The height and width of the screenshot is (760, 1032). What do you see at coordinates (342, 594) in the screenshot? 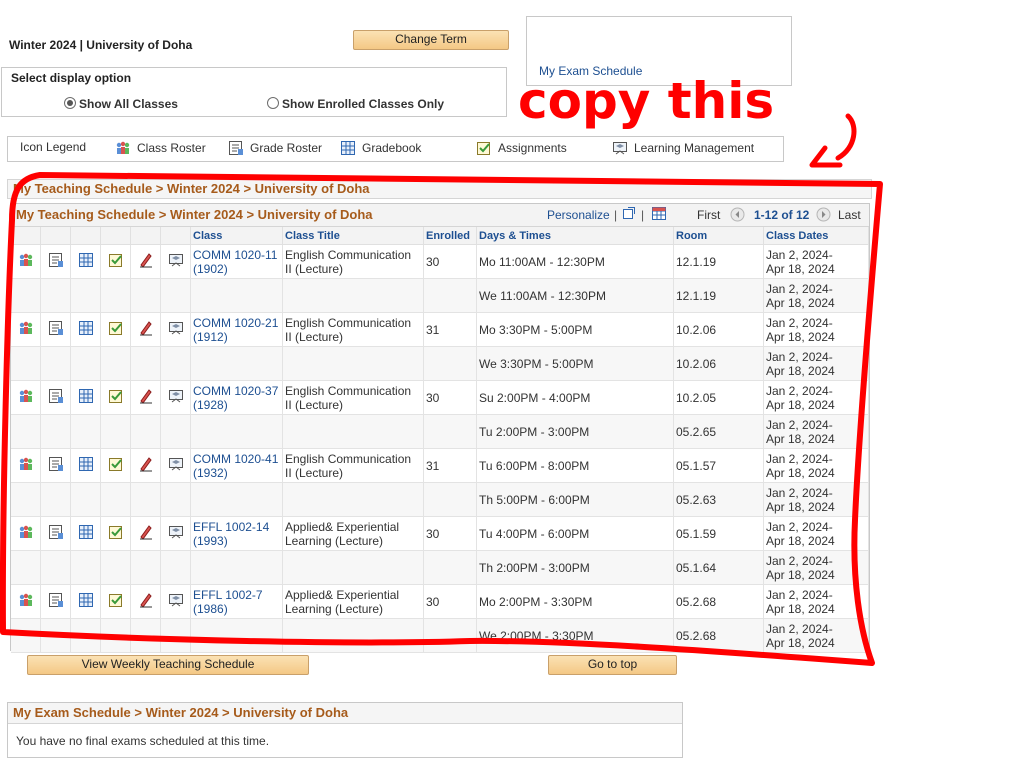
I see `class-title-line-1: Applied& Experiential` at bounding box center [342, 594].